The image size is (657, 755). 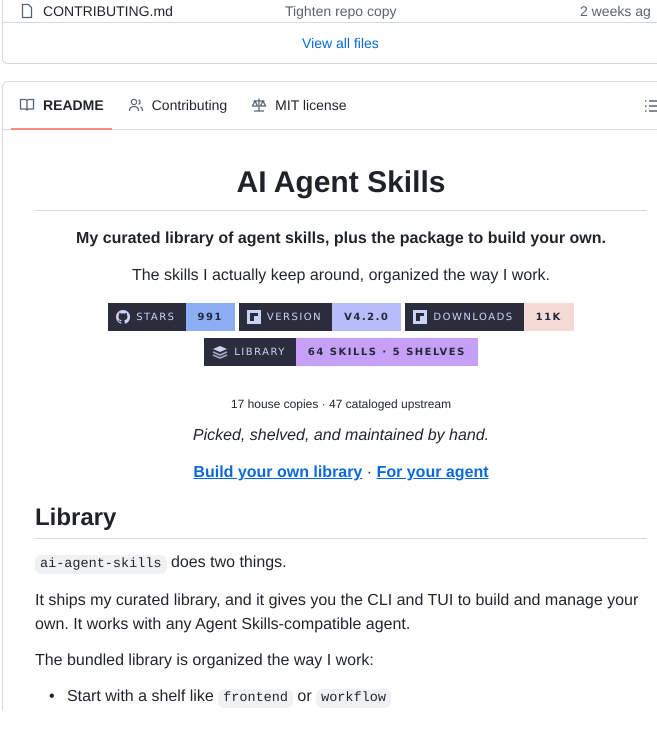 I want to click on file-icon, so click(x=27, y=11).